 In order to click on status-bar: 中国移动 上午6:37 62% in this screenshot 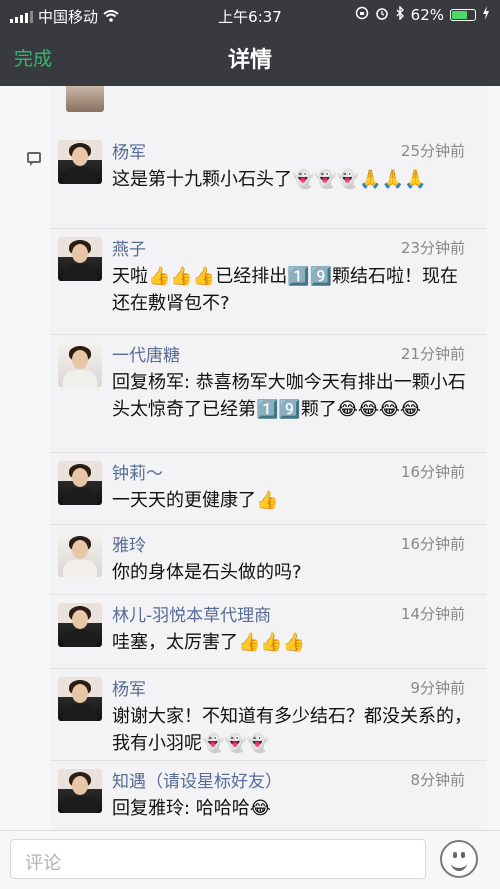, I will do `click(250, 15)`.